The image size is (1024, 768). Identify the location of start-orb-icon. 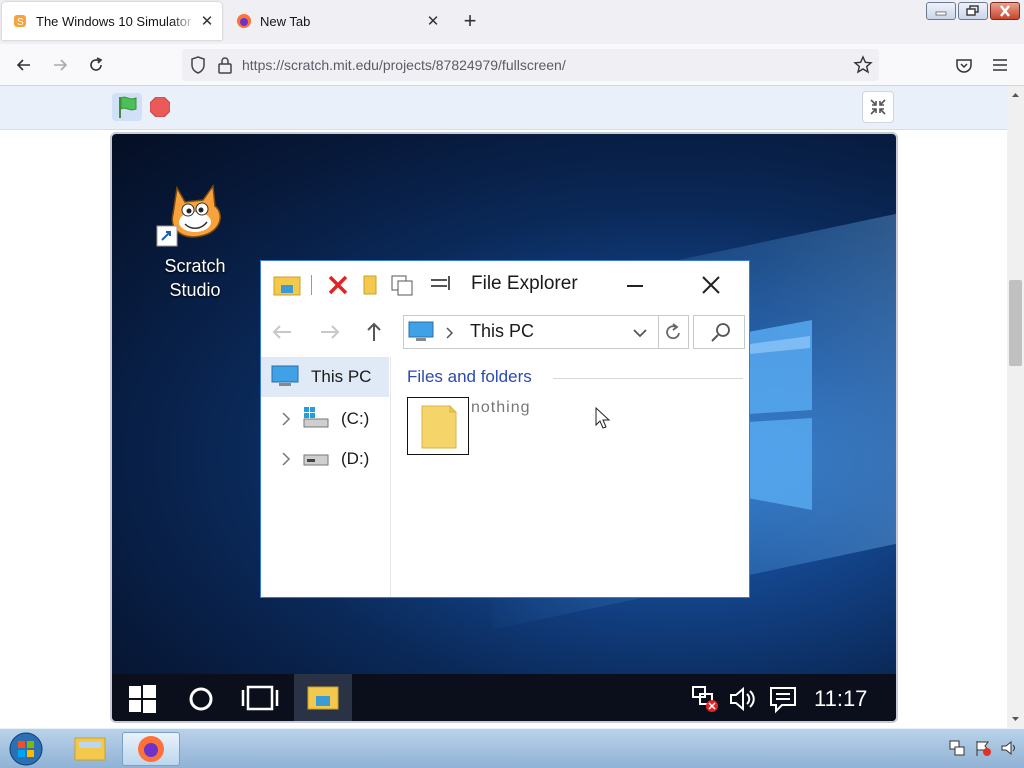
(26, 749).